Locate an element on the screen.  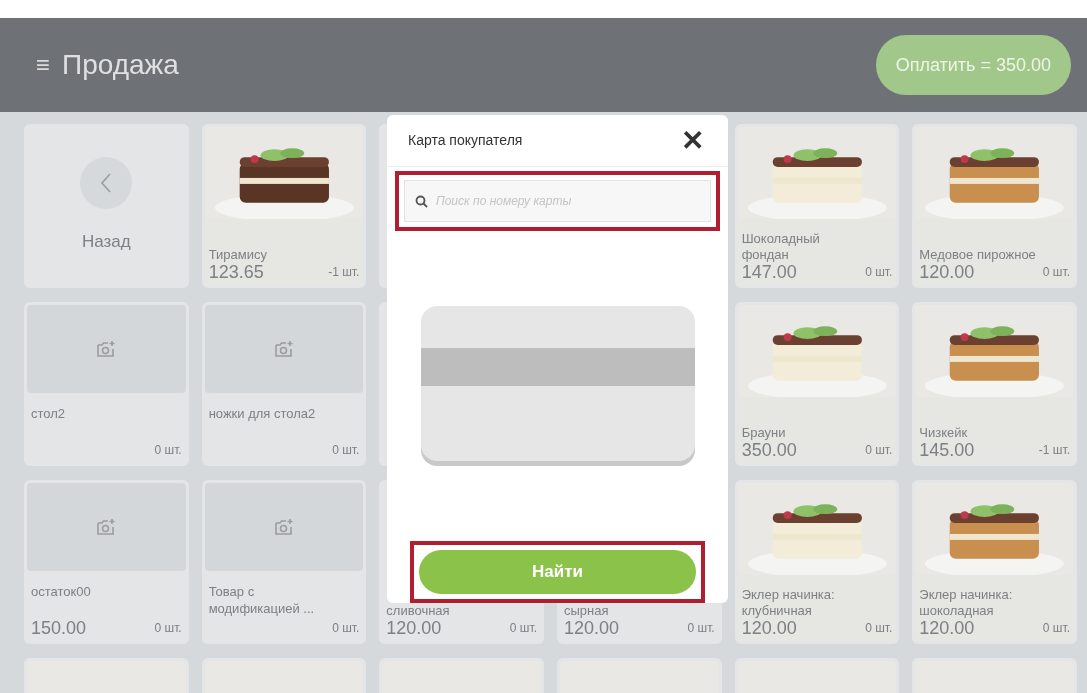
product-name: Эклер начинка: шоколадная is located at coordinates (966, 603).